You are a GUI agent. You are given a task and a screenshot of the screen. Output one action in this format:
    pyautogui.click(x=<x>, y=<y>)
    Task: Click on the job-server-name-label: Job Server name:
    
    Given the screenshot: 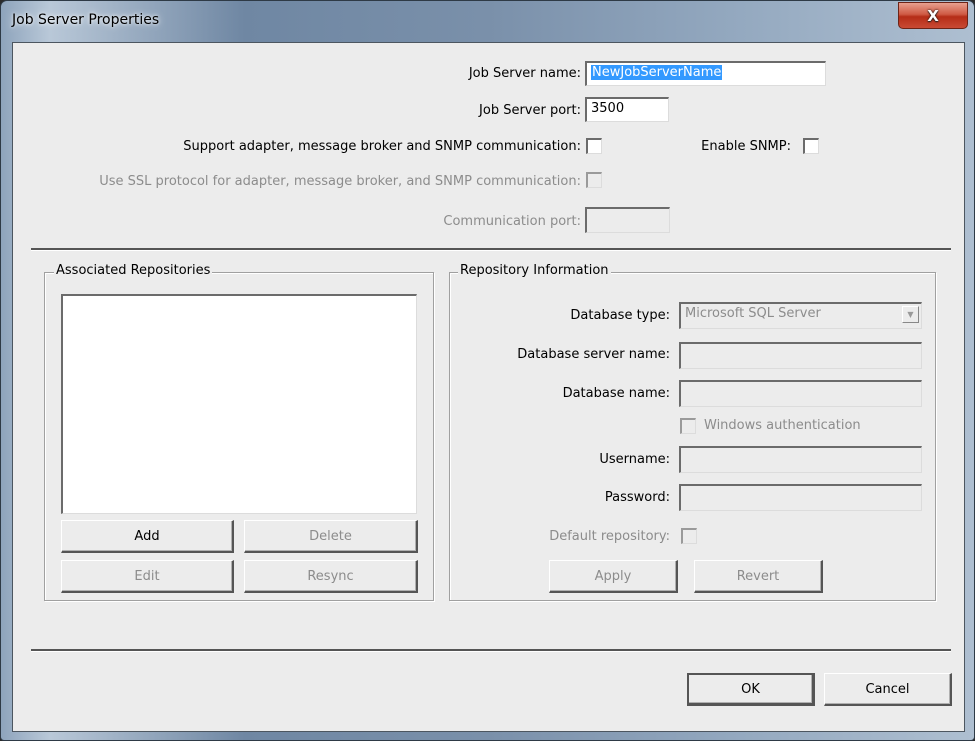 What is the action you would take?
    pyautogui.click(x=524, y=73)
    